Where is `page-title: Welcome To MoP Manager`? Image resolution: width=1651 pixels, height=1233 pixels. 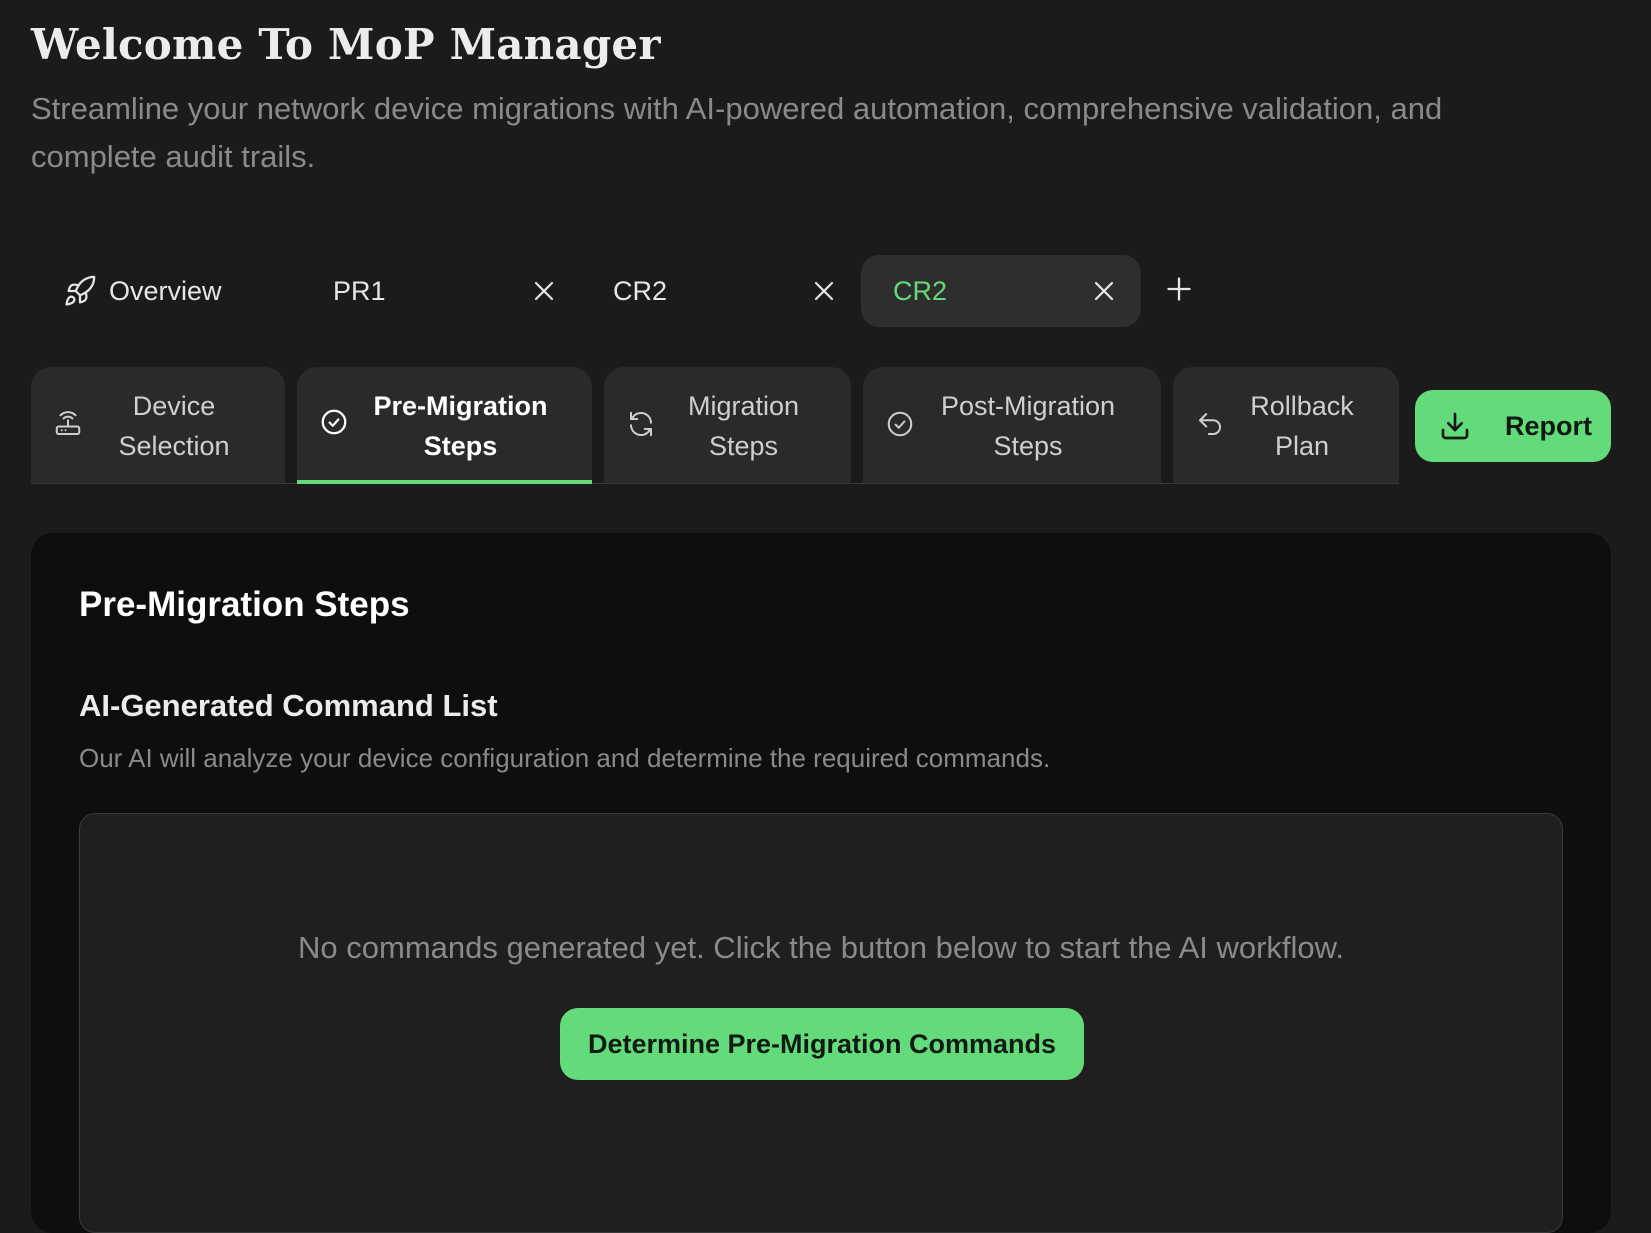 page-title: Welcome To MoP Manager is located at coordinates (346, 44).